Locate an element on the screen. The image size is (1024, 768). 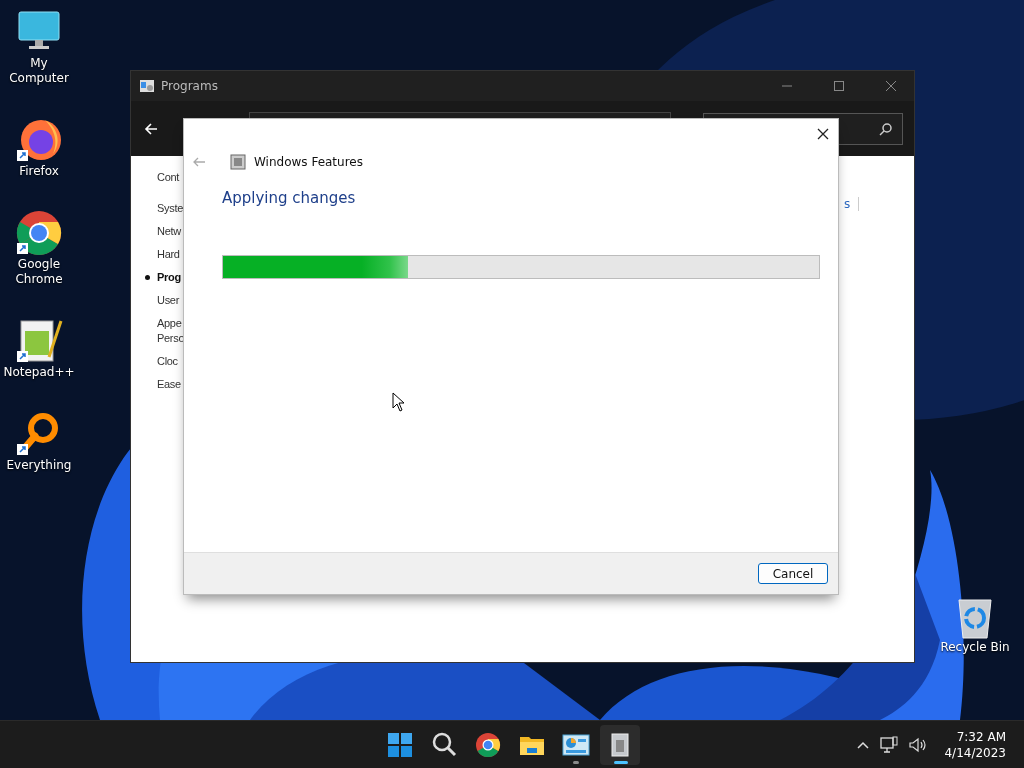
desktop-icon-label: Recycle Bin is located at coordinates (975, 647).